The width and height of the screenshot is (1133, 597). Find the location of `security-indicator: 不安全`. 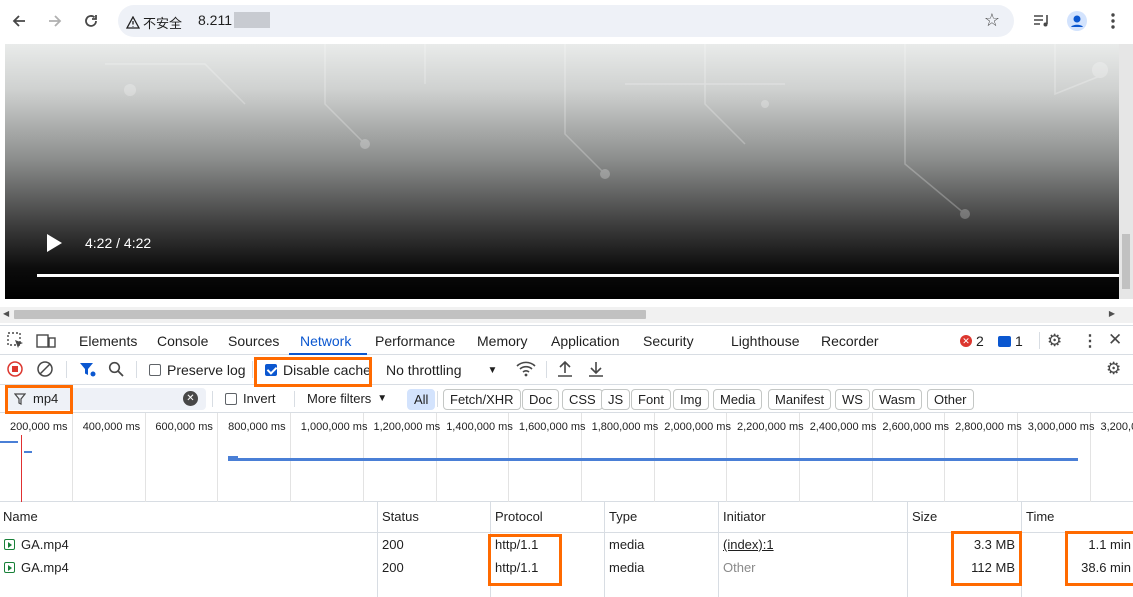

security-indicator: 不安全 is located at coordinates (154, 22).